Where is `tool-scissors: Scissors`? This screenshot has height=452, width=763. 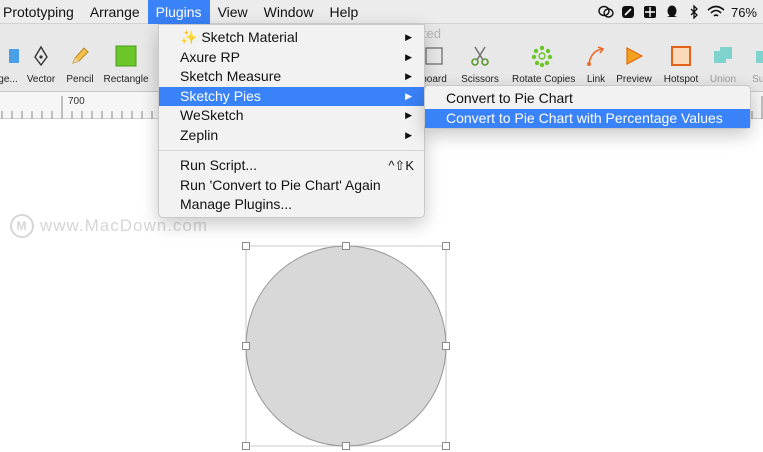 tool-scissors: Scissors is located at coordinates (480, 65).